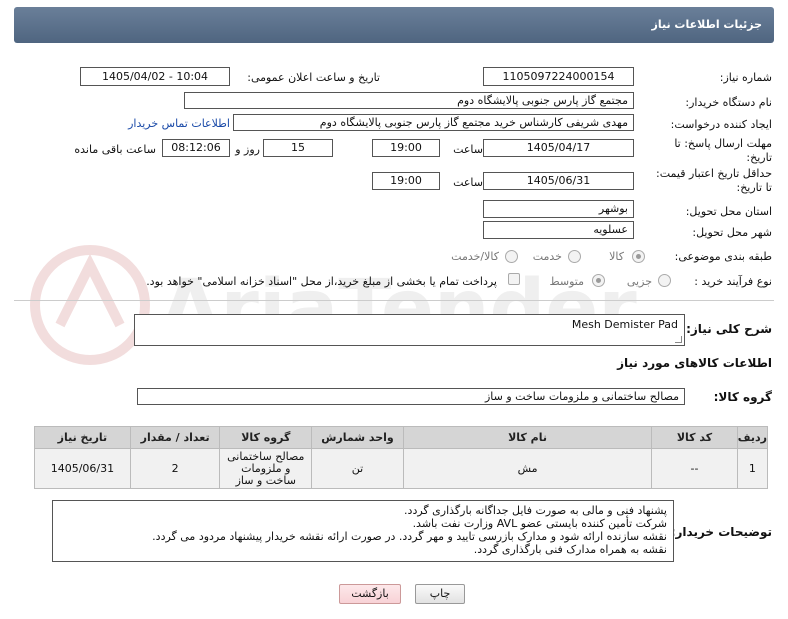 The width and height of the screenshot is (788, 619). Describe the element at coordinates (196, 148) in the screenshot. I see `remaining-time-field: 08:12:06` at that location.